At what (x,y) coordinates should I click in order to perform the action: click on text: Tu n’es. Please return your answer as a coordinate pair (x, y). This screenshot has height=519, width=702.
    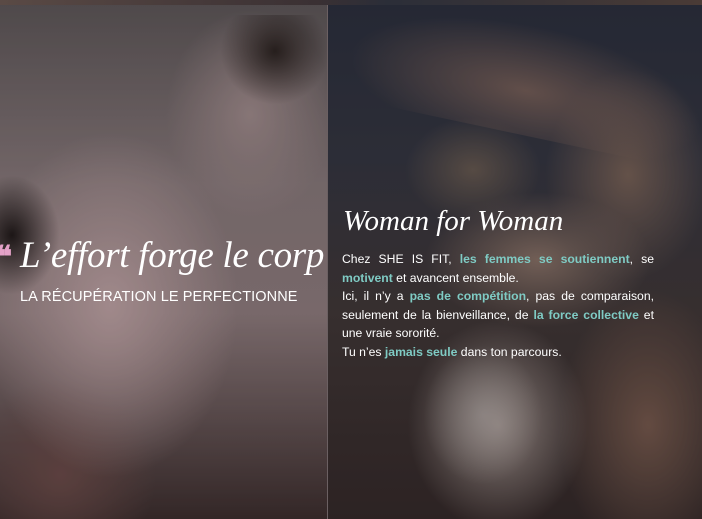
    Looking at the image, I should click on (363, 351).